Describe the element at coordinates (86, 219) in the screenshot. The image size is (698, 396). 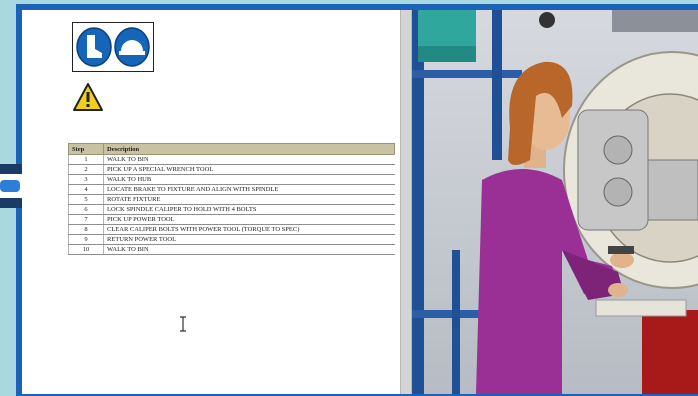
I see `step-number: 7` at that location.